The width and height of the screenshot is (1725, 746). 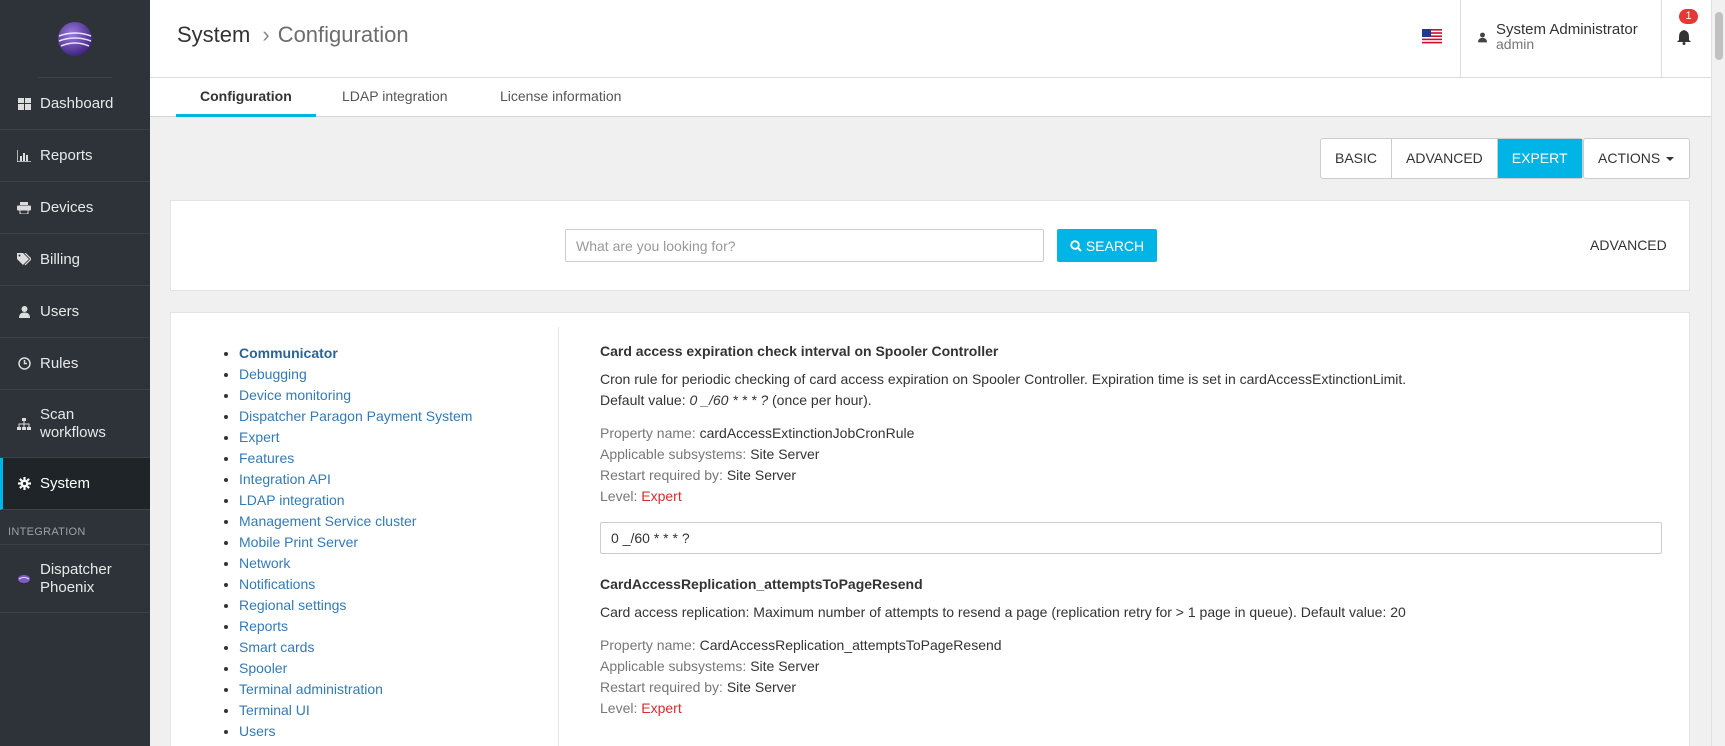 I want to click on property-value-input, so click(x=1131, y=538).